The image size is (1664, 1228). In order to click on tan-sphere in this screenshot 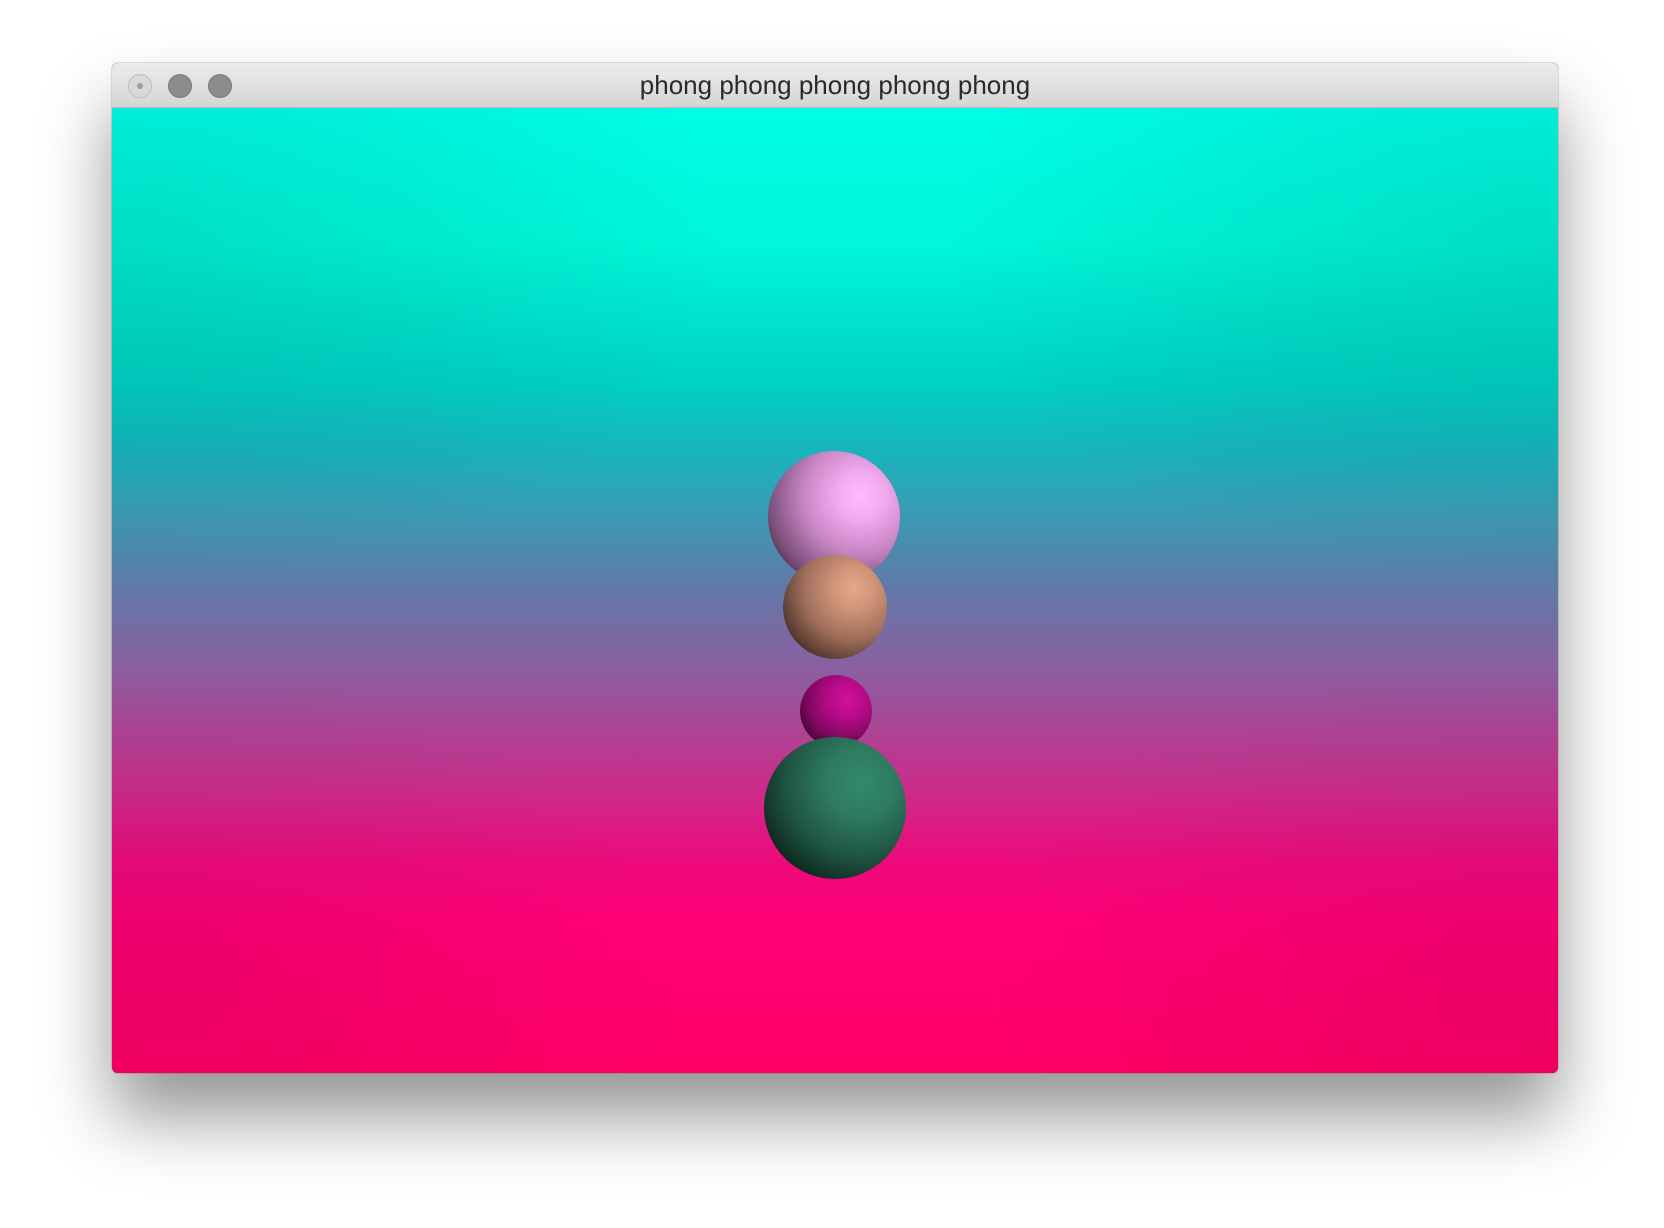, I will do `click(835, 607)`.